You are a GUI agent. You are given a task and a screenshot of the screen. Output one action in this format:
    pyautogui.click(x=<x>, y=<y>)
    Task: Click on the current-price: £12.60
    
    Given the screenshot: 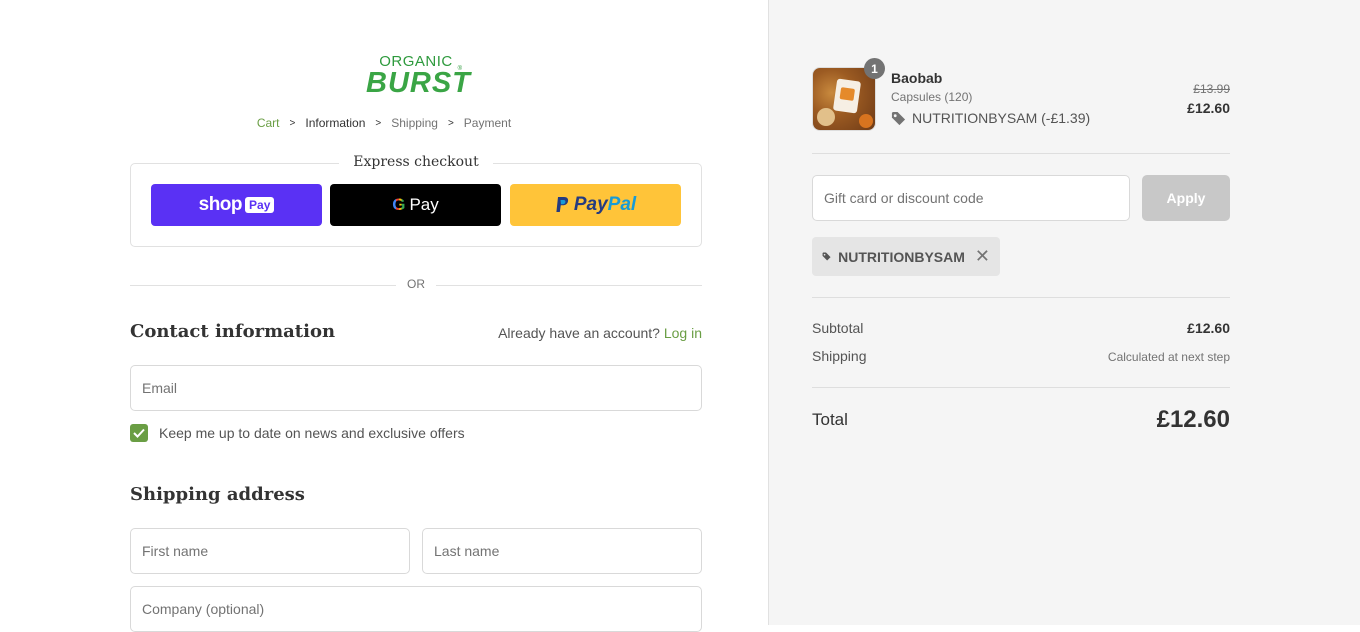 What is the action you would take?
    pyautogui.click(x=1208, y=108)
    